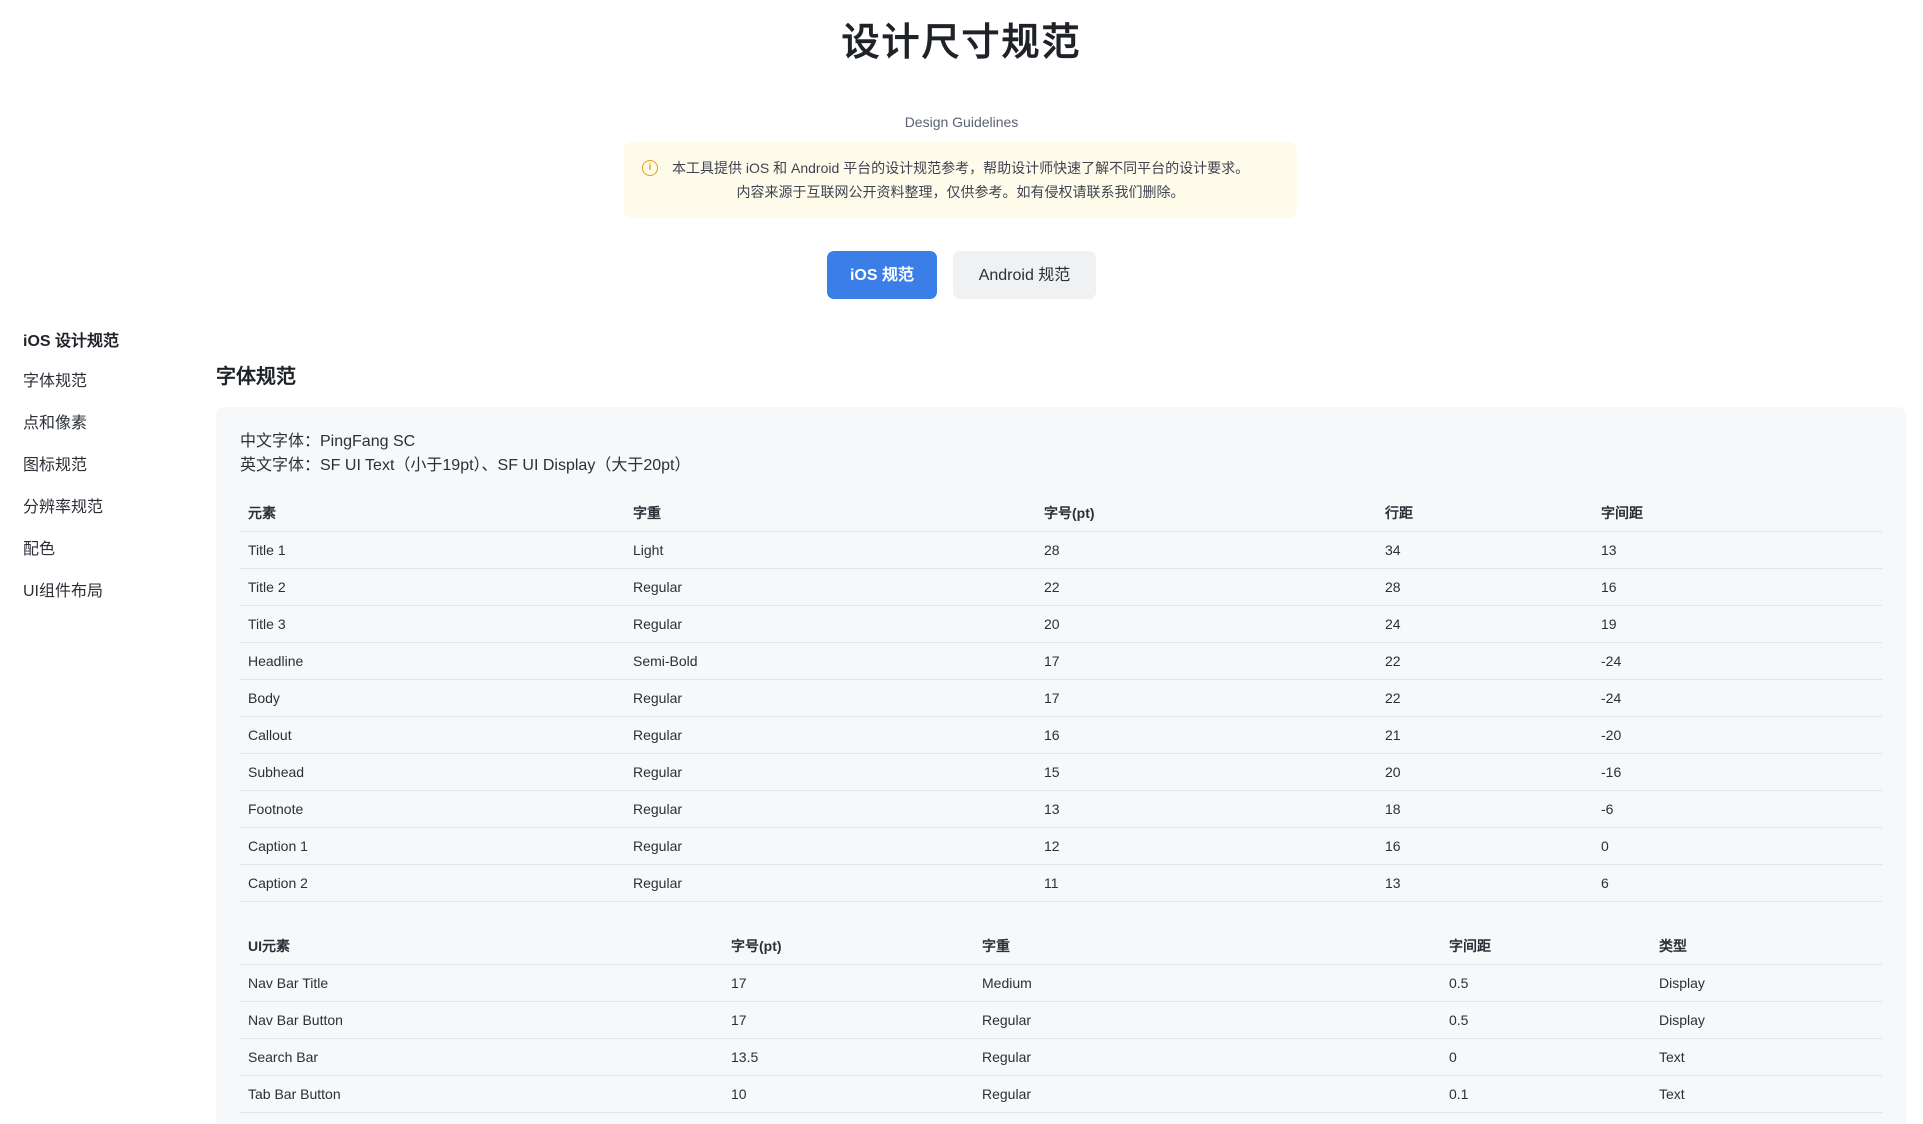 This screenshot has width=1923, height=1124. Describe the element at coordinates (830, 661) in the screenshot. I see `table-cell: Semi-Bold` at that location.